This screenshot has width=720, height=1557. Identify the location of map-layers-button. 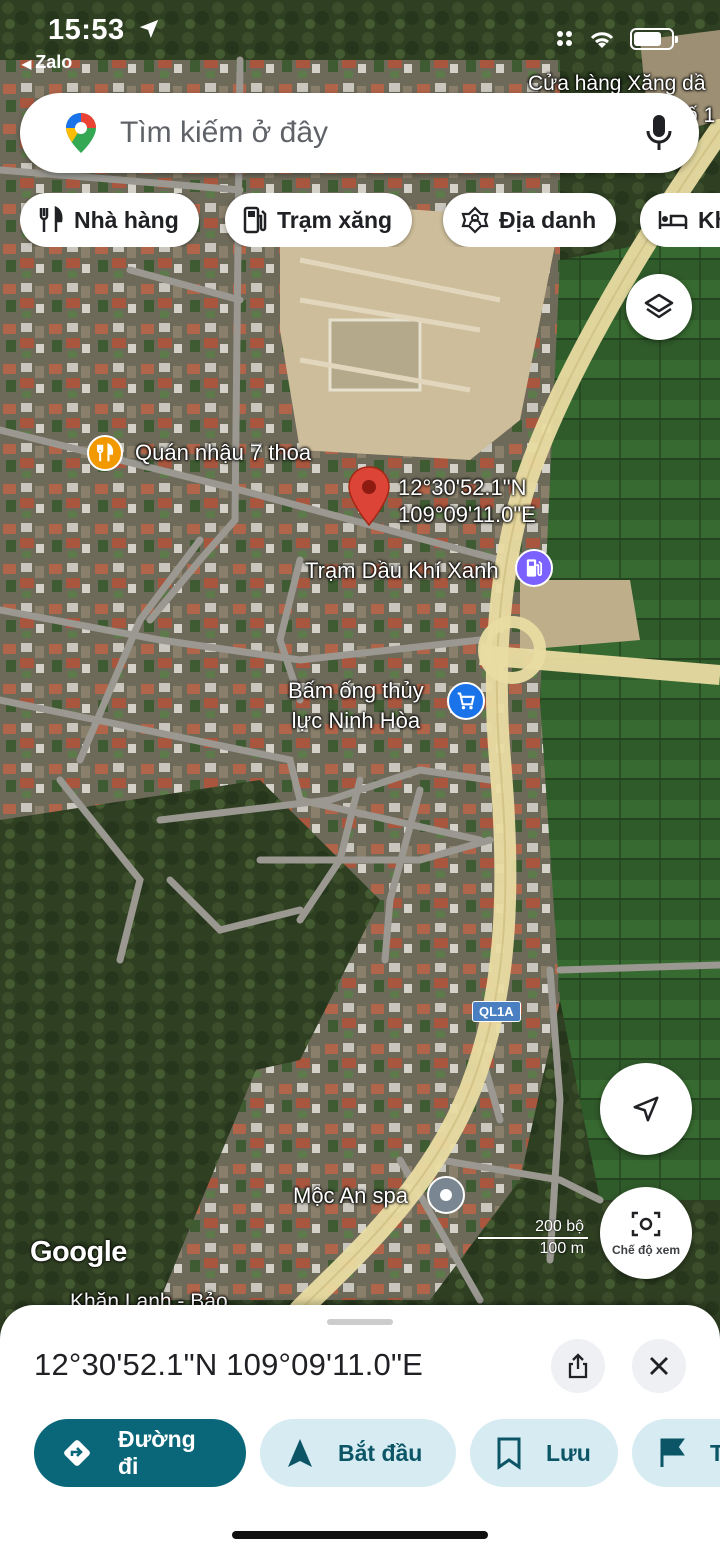
(659, 307).